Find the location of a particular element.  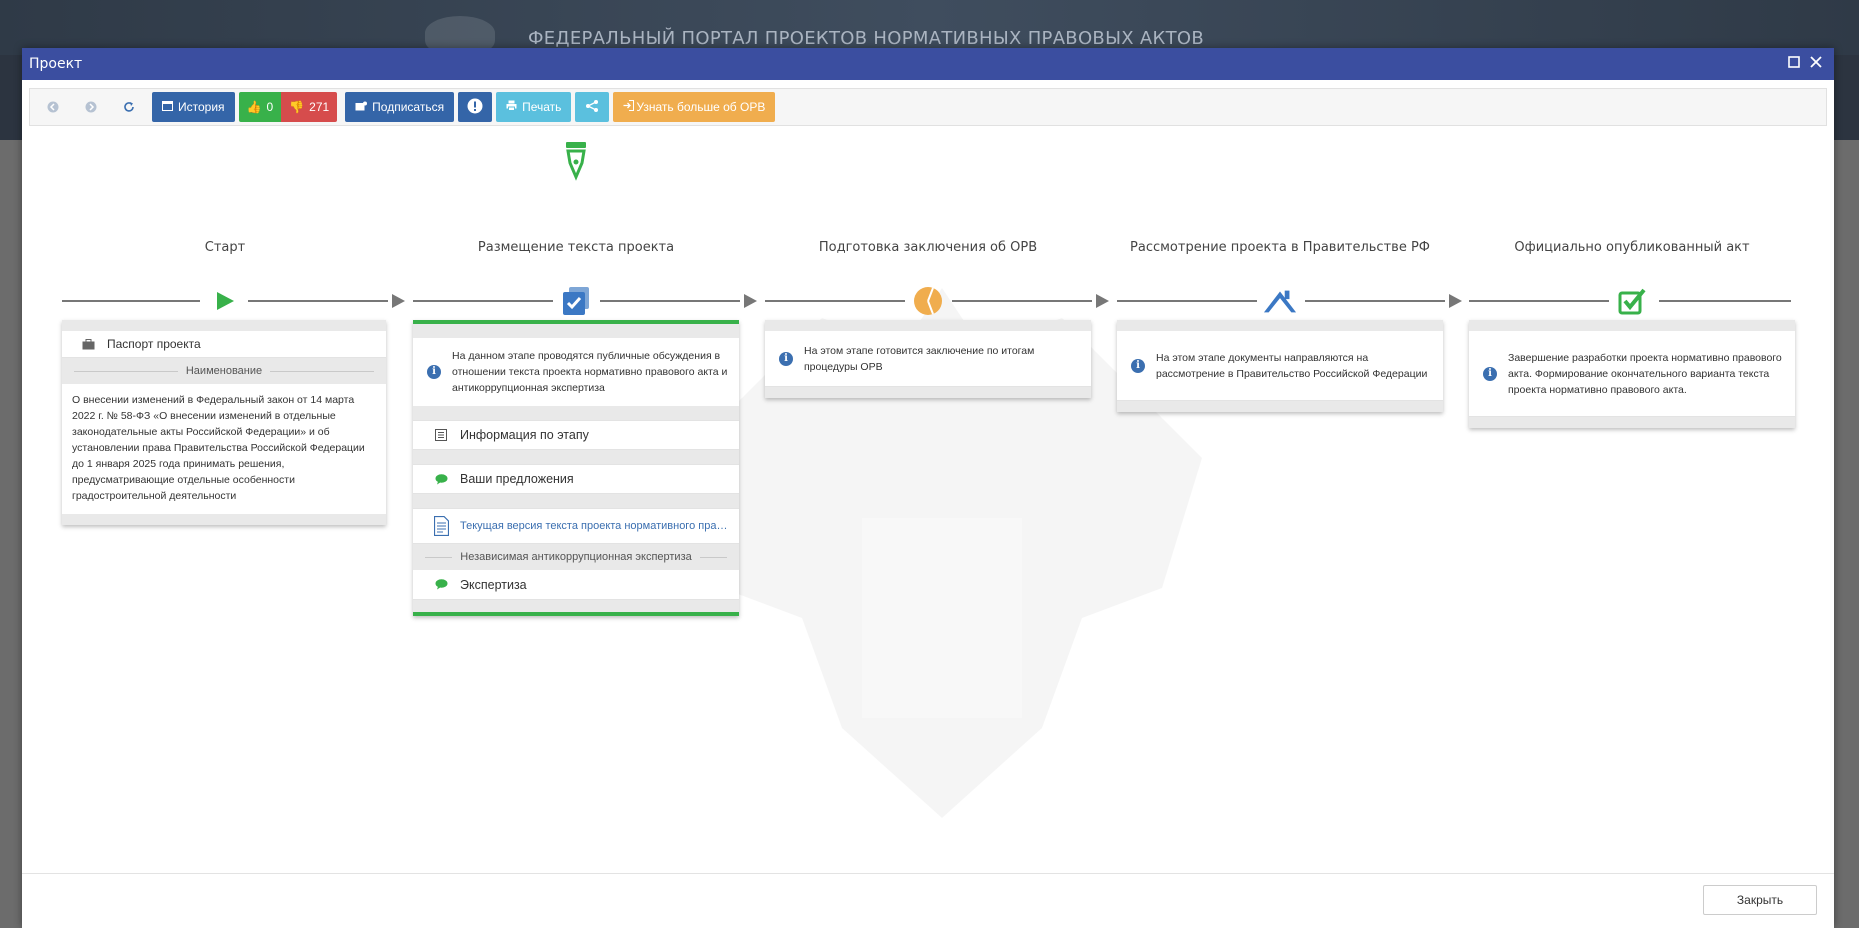

pen-nib-icon is located at coordinates (576, 161).